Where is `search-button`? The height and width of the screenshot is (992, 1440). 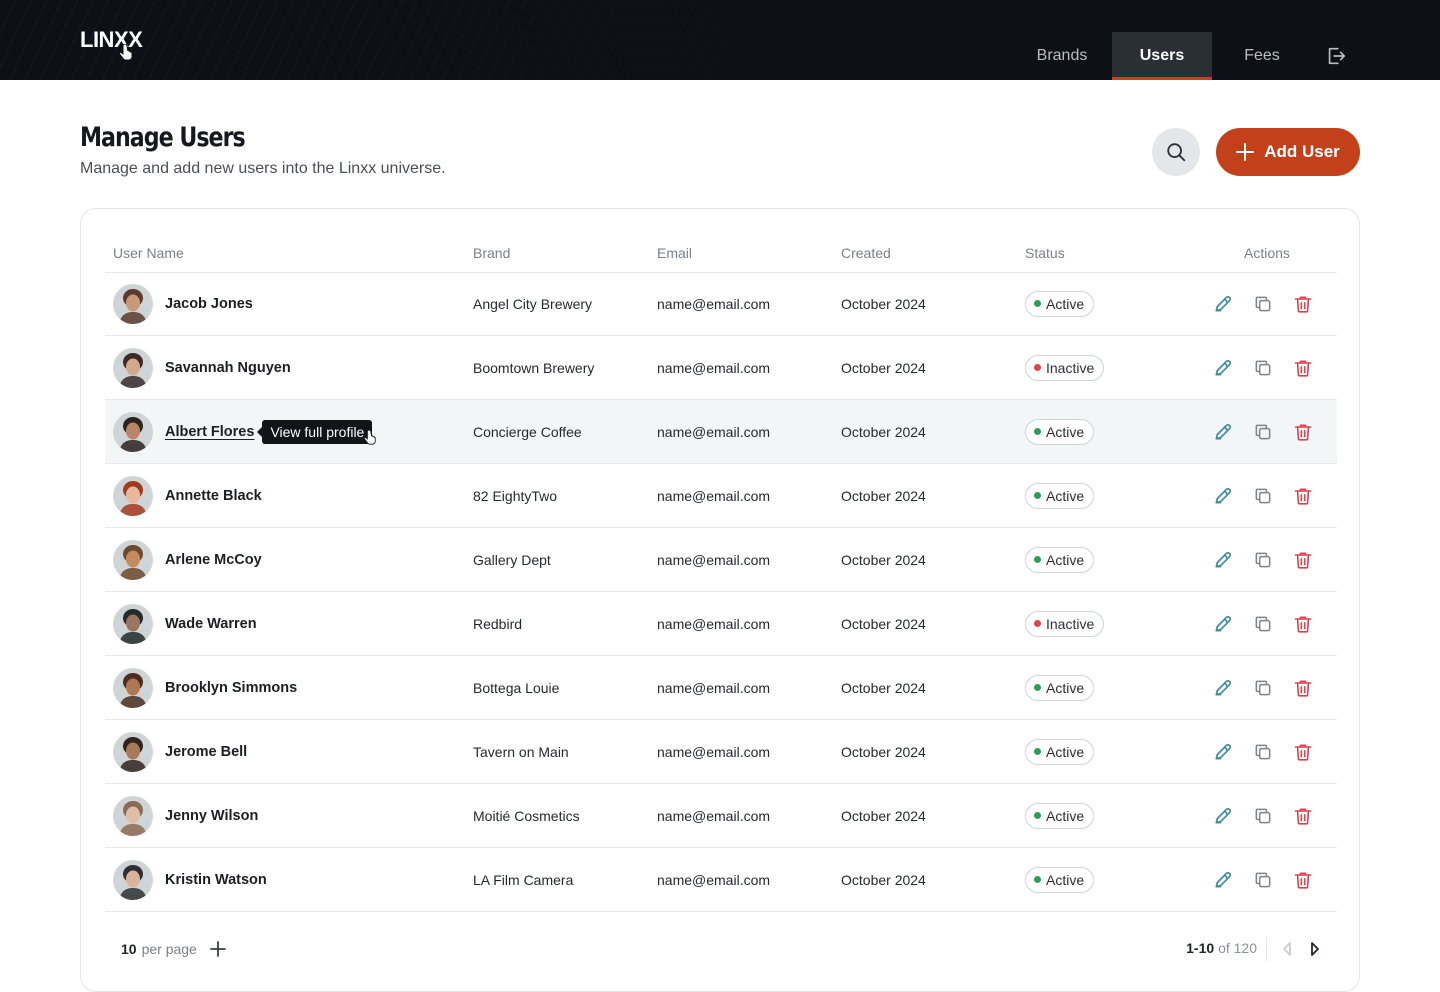 search-button is located at coordinates (1176, 152).